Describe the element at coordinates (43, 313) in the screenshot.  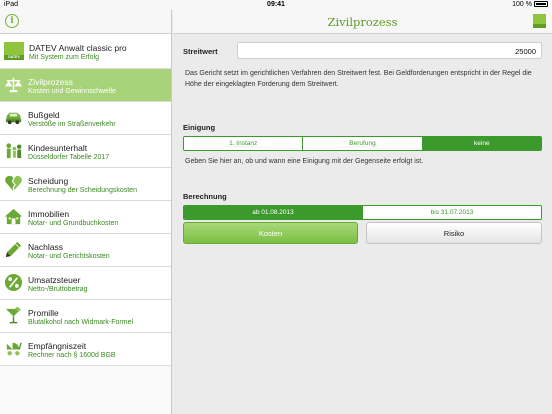
I see `sidebar-item-title: Promille` at that location.